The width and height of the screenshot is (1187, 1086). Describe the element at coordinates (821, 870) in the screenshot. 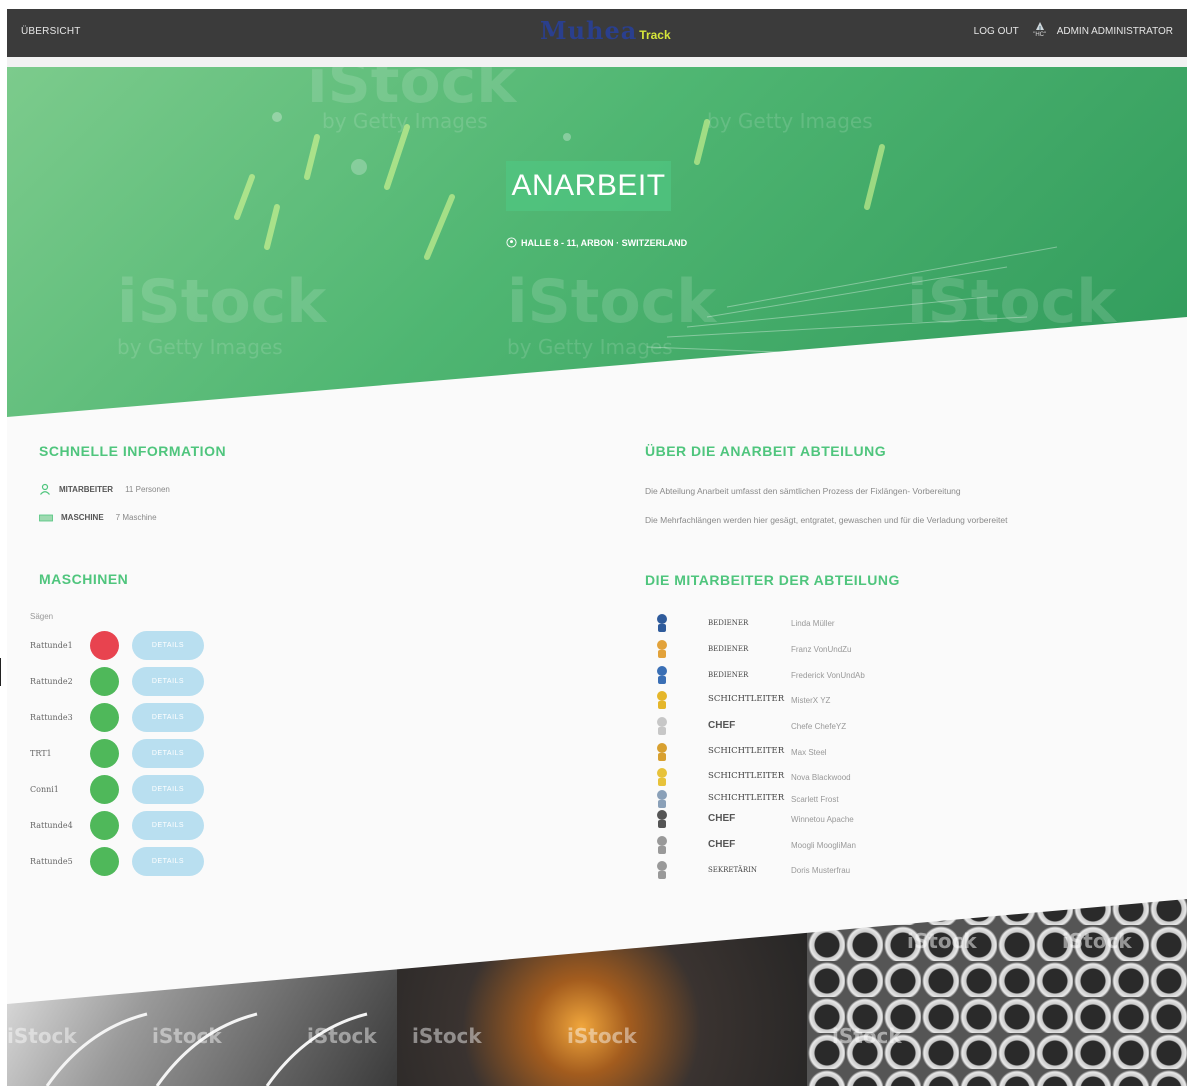

I see `staff-name: Doris Musterfrau` at that location.